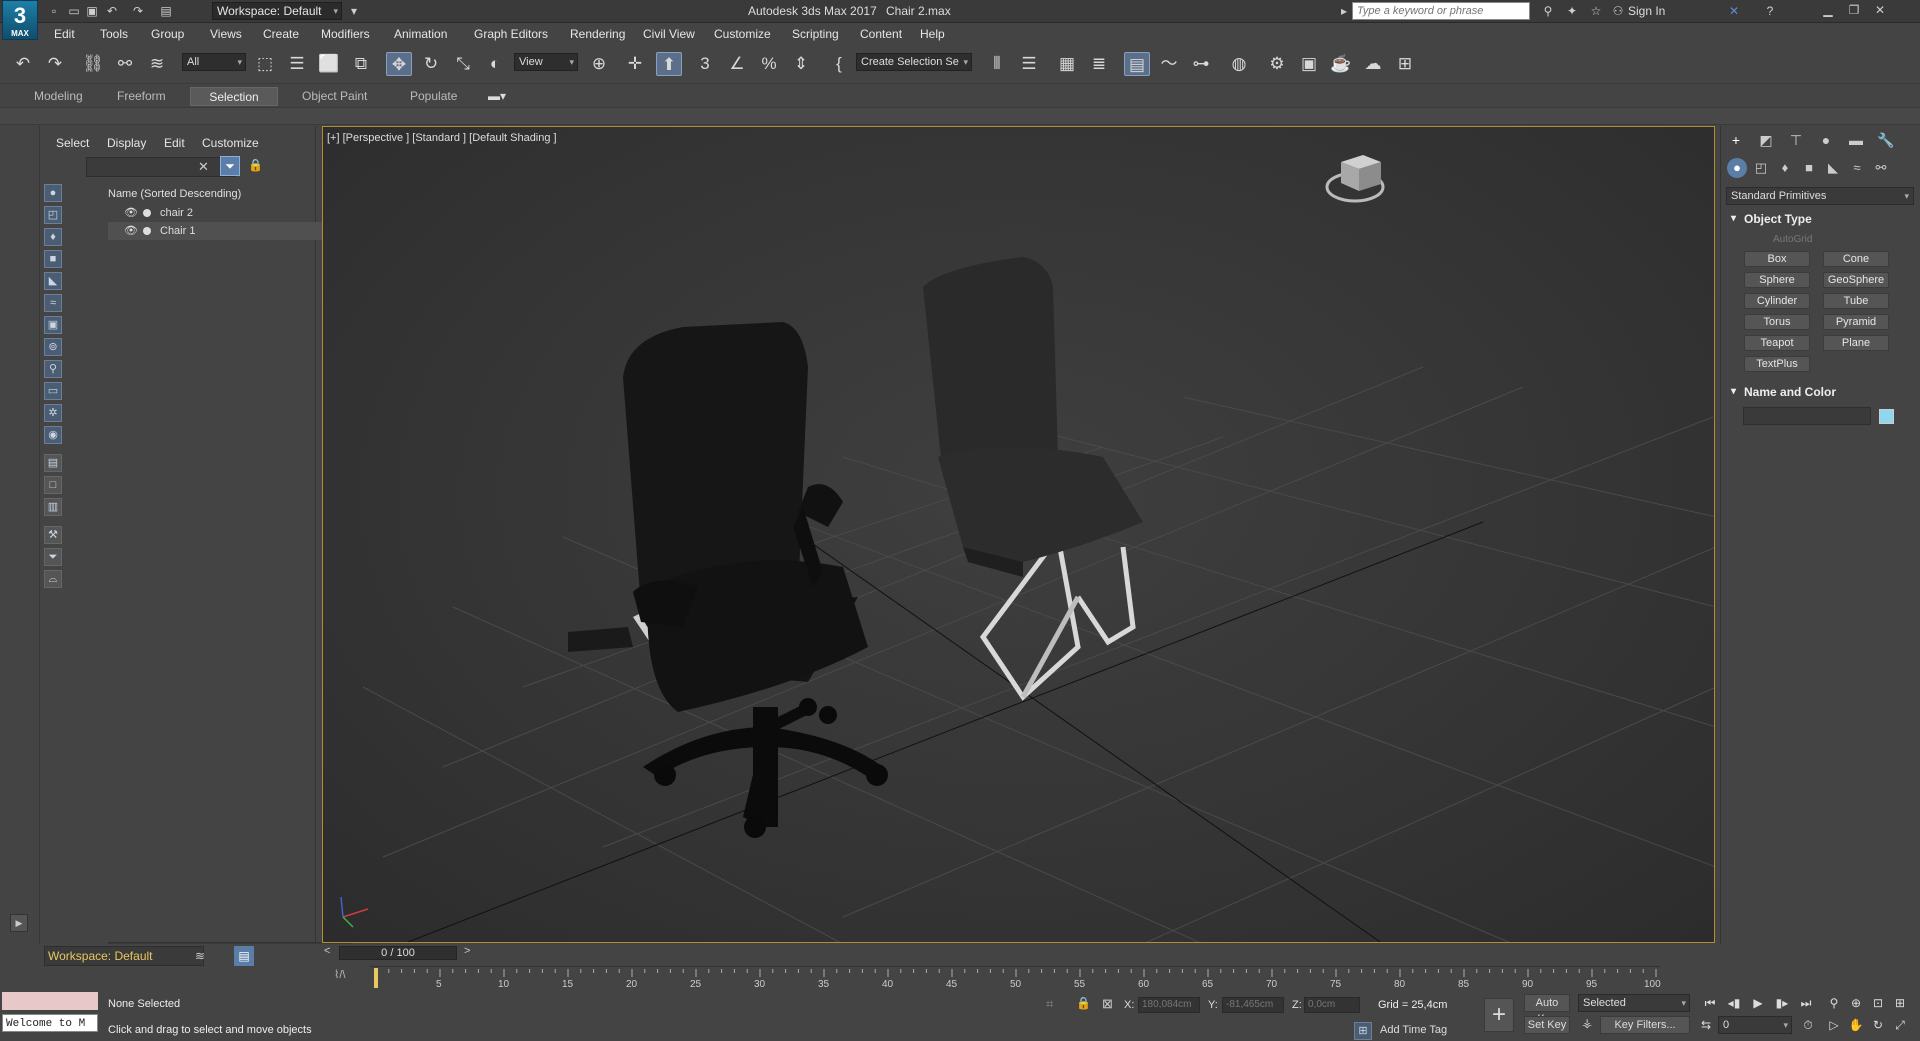 The height and width of the screenshot is (1041, 1920). I want to click on modify-tab-icon: ◩, so click(1766, 140).